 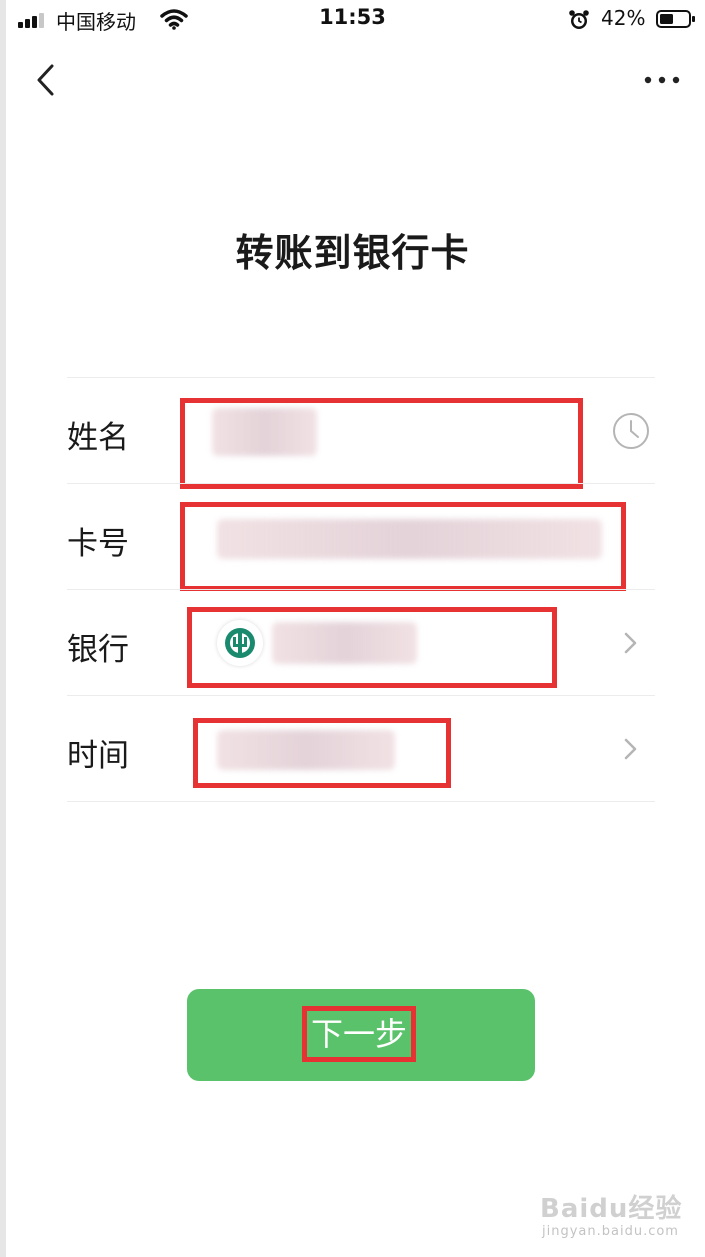 I want to click on form-row-bank: 银行, so click(x=361, y=642).